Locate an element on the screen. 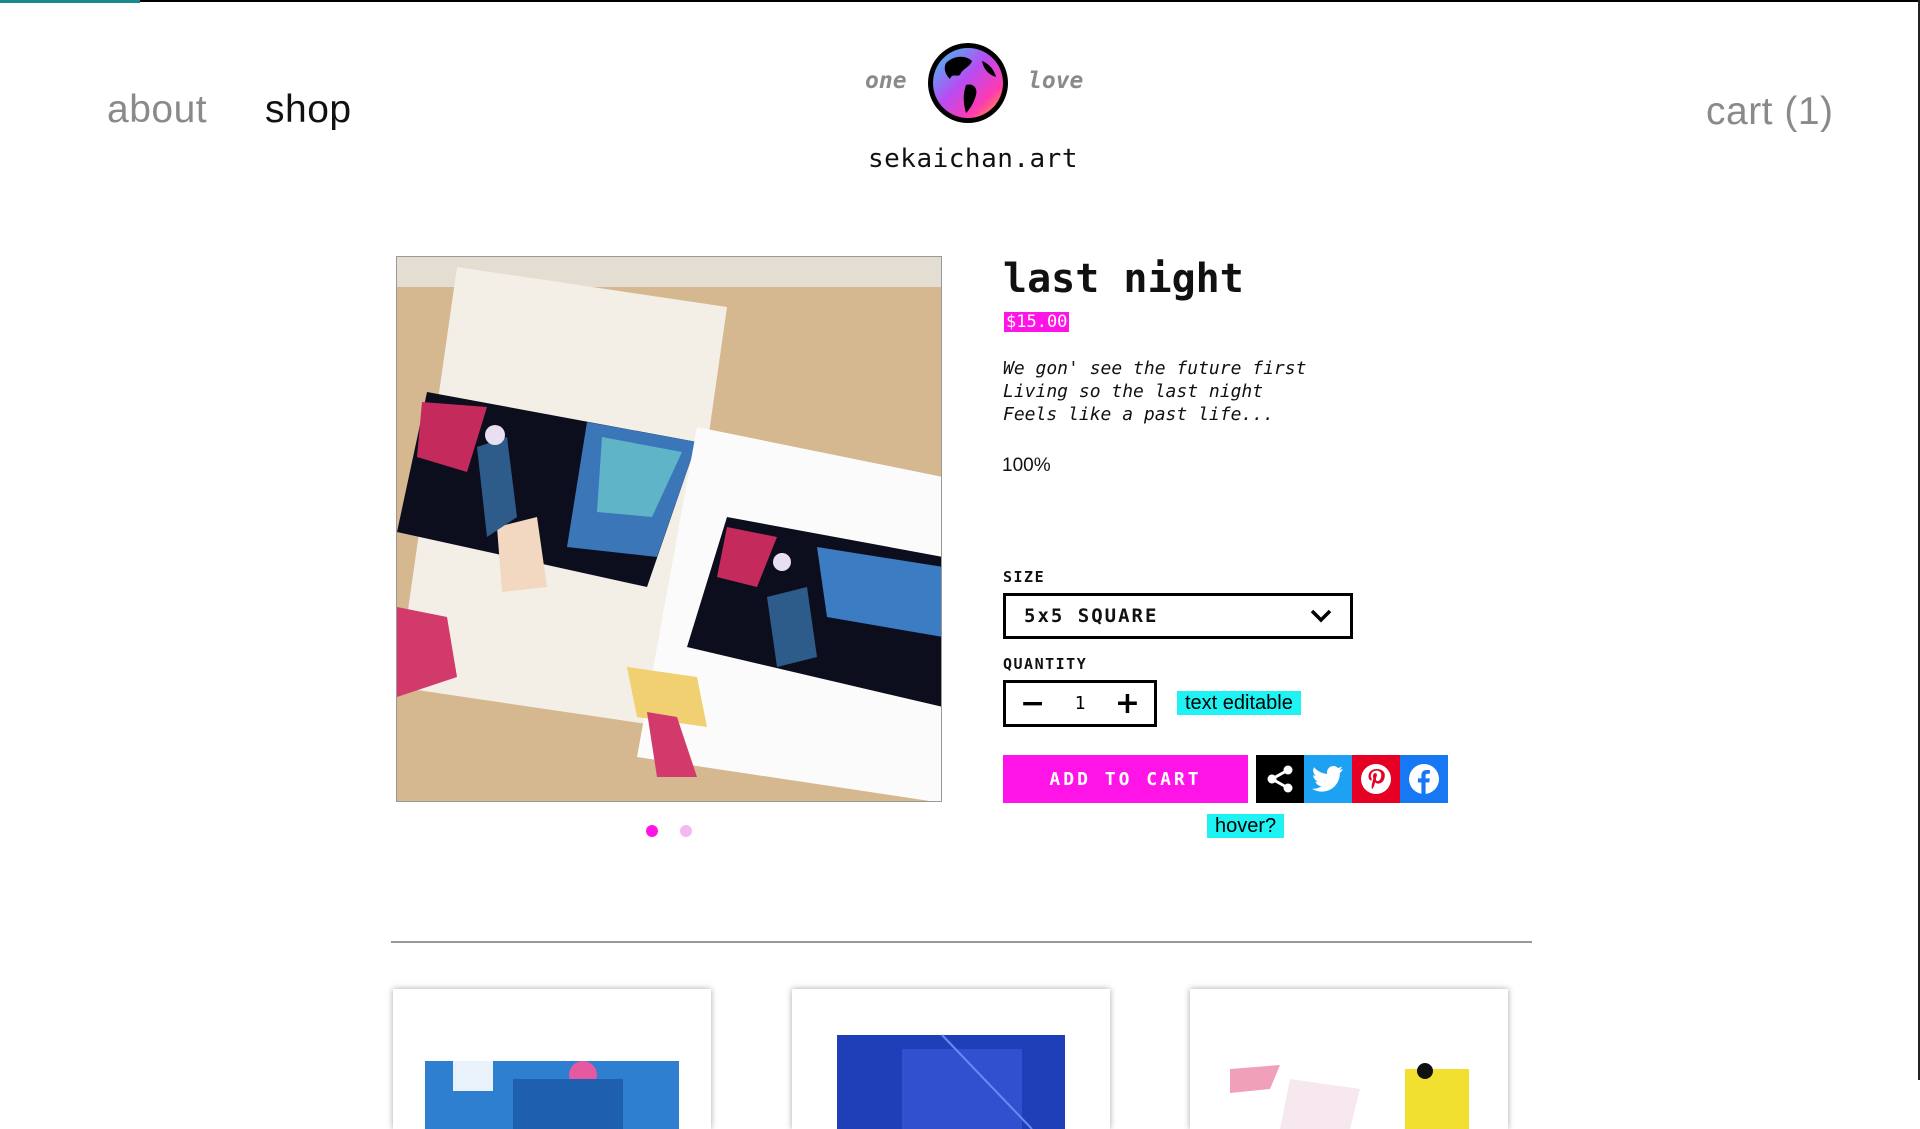  hover-tag: hover? is located at coordinates (1246, 826).